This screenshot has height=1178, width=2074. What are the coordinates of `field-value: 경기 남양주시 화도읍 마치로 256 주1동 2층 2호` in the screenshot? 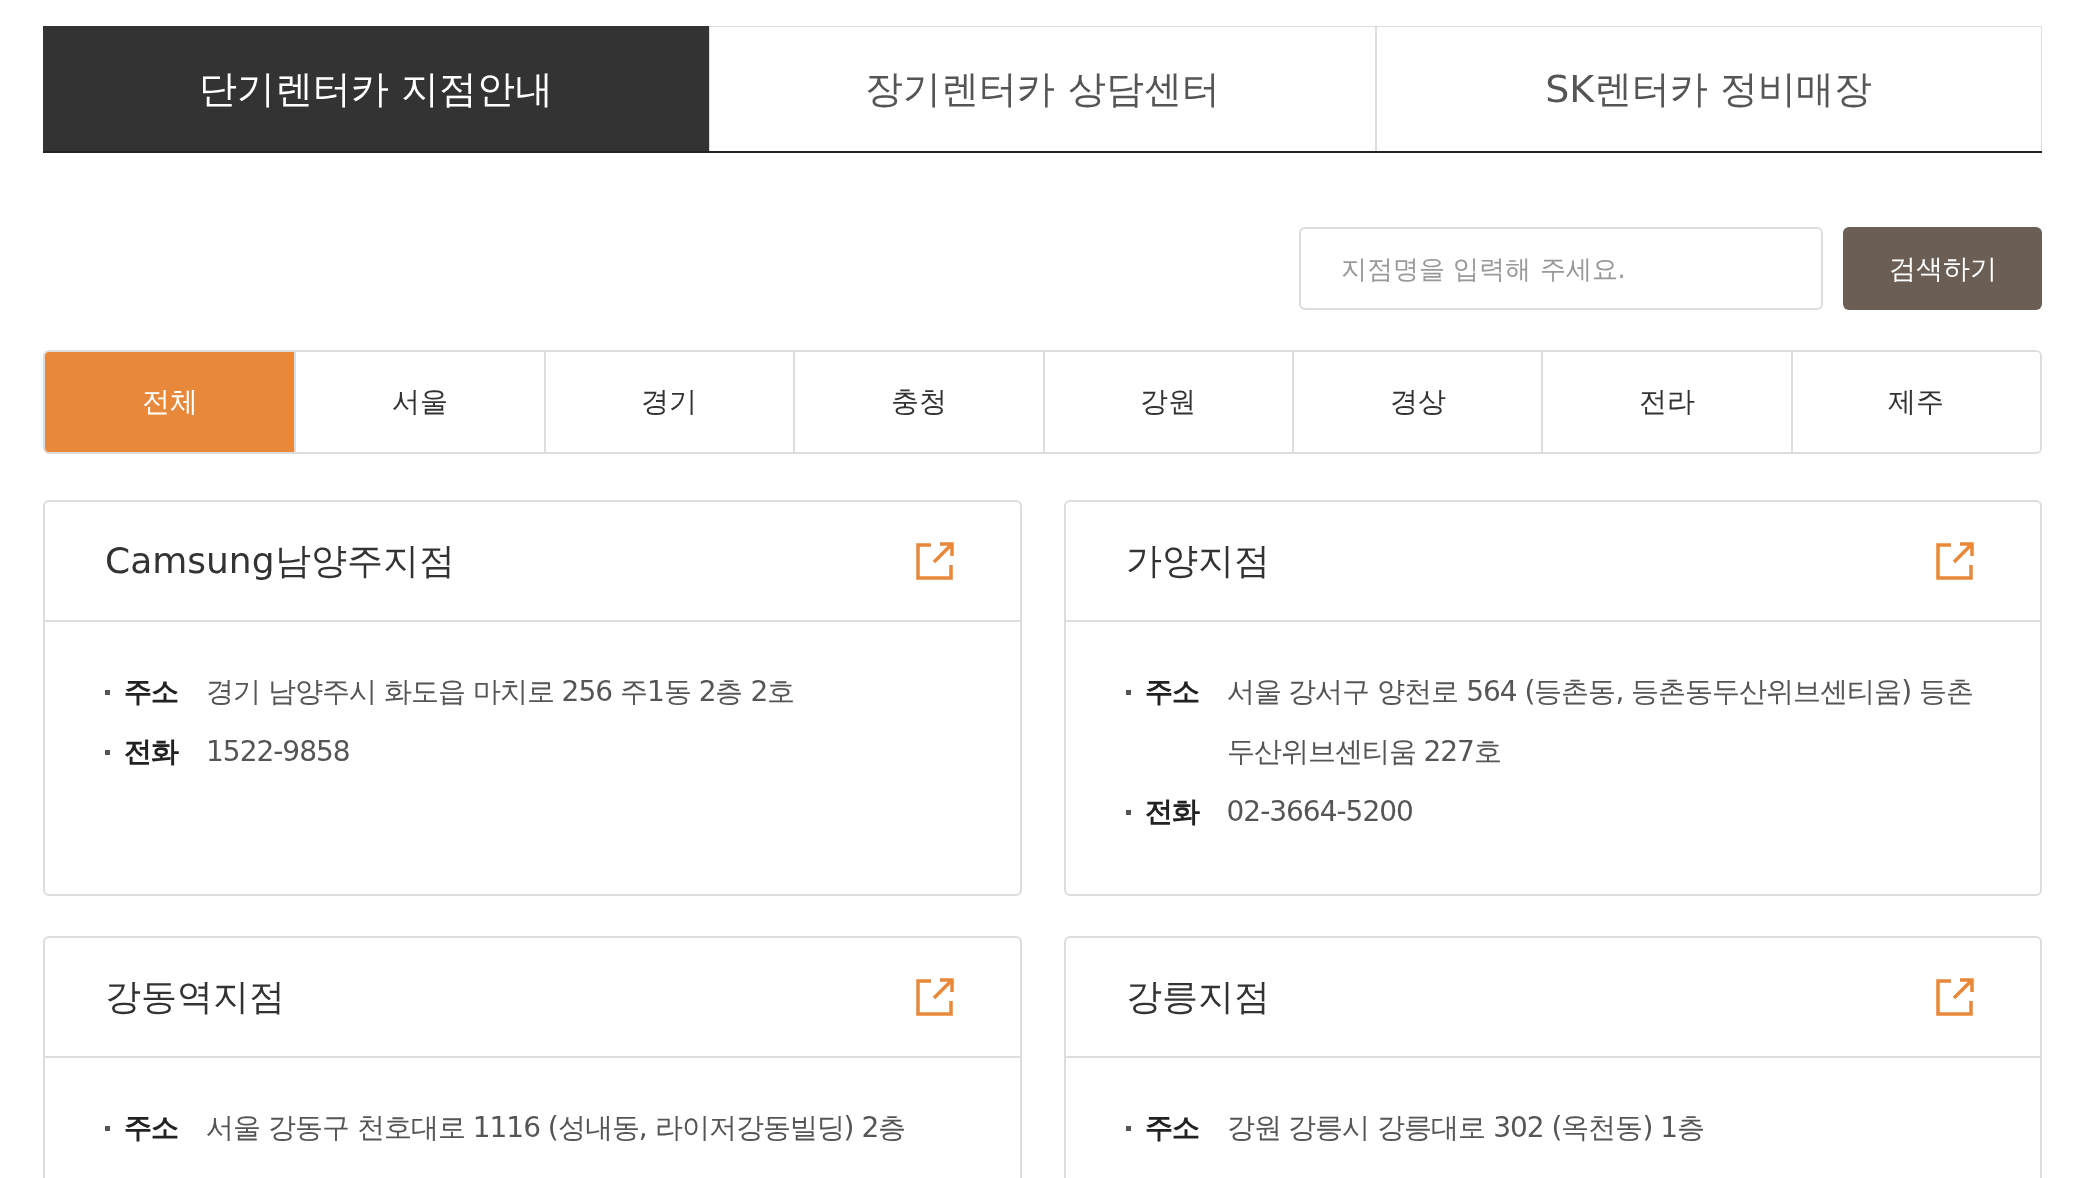 It's located at (500, 692).